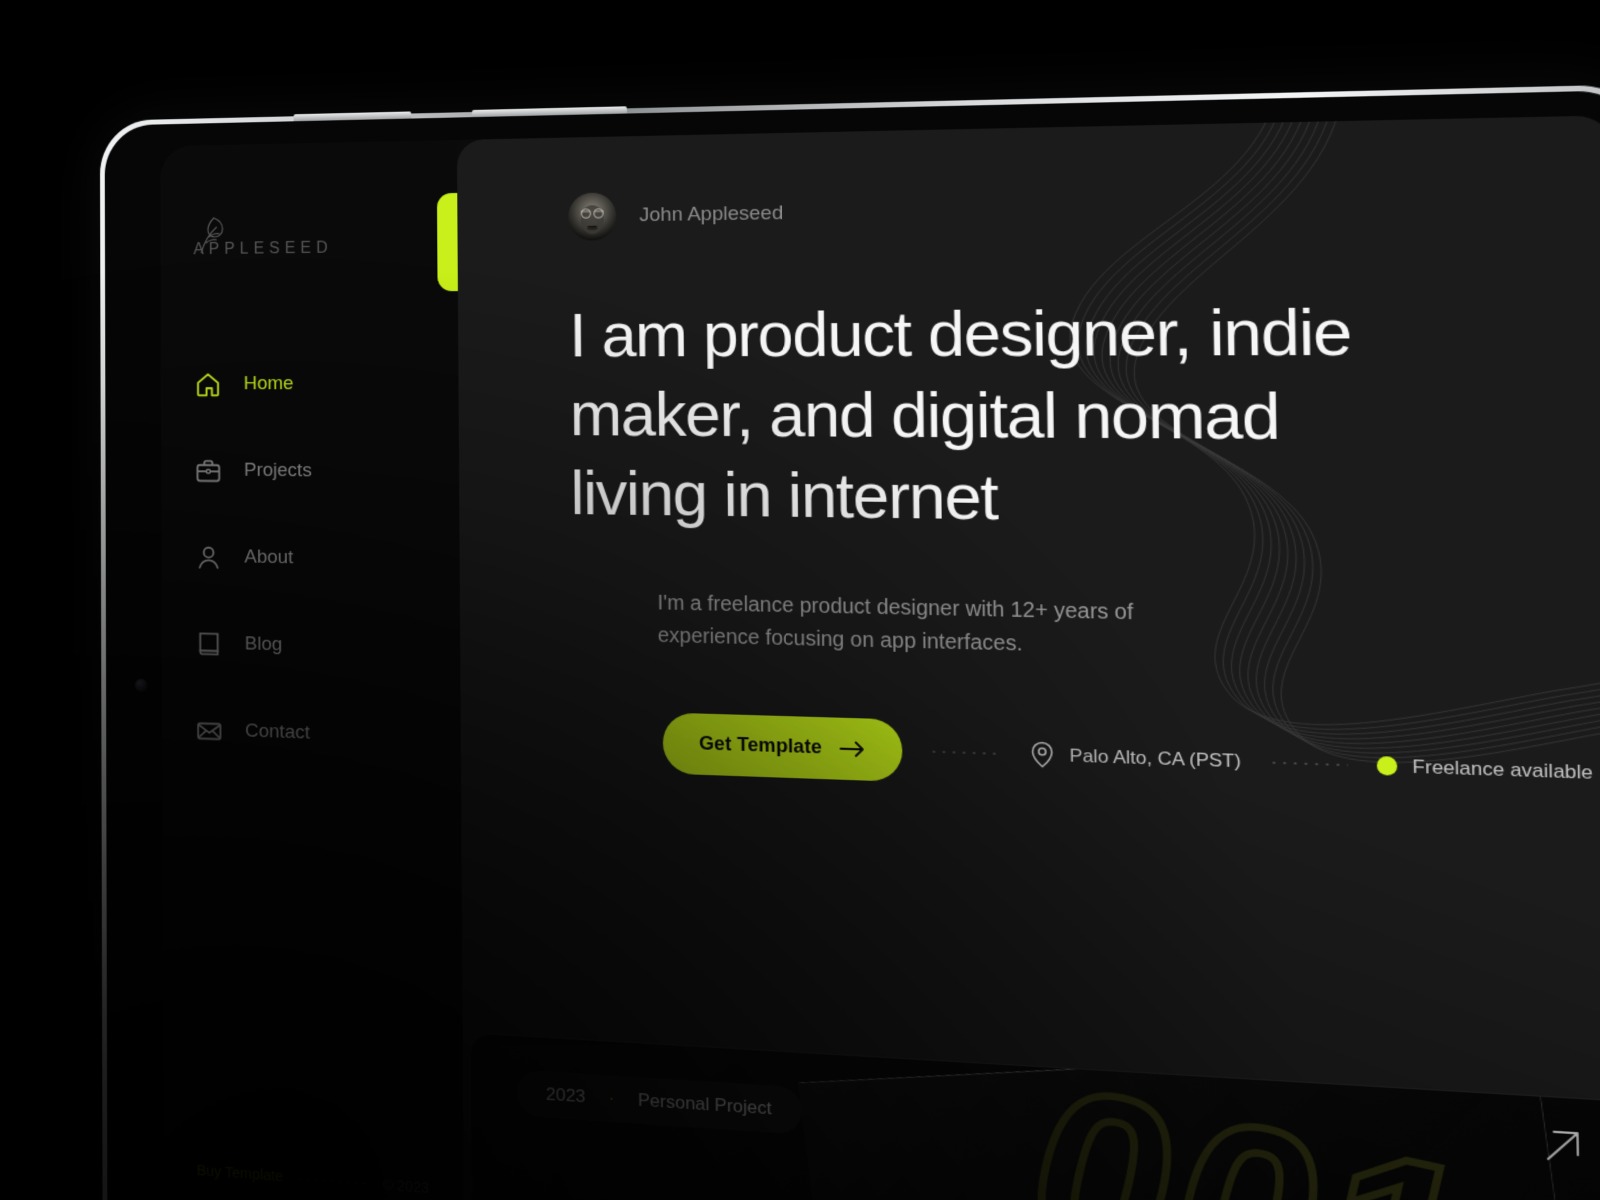 This screenshot has width=1600, height=1200. I want to click on user-avatar-photo, so click(592, 216).